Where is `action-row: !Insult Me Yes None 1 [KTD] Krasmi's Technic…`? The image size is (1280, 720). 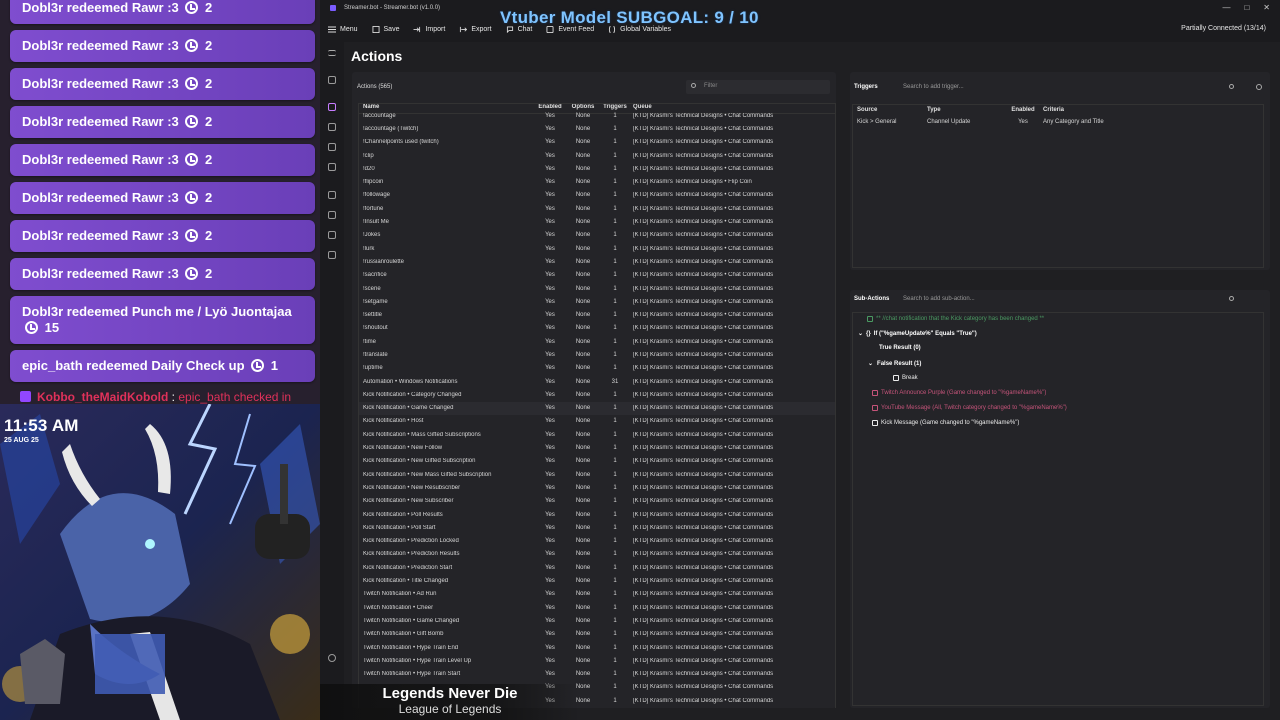 action-row: !Insult Me Yes None 1 [KTD] Krasmi's Technic… is located at coordinates (597, 221).